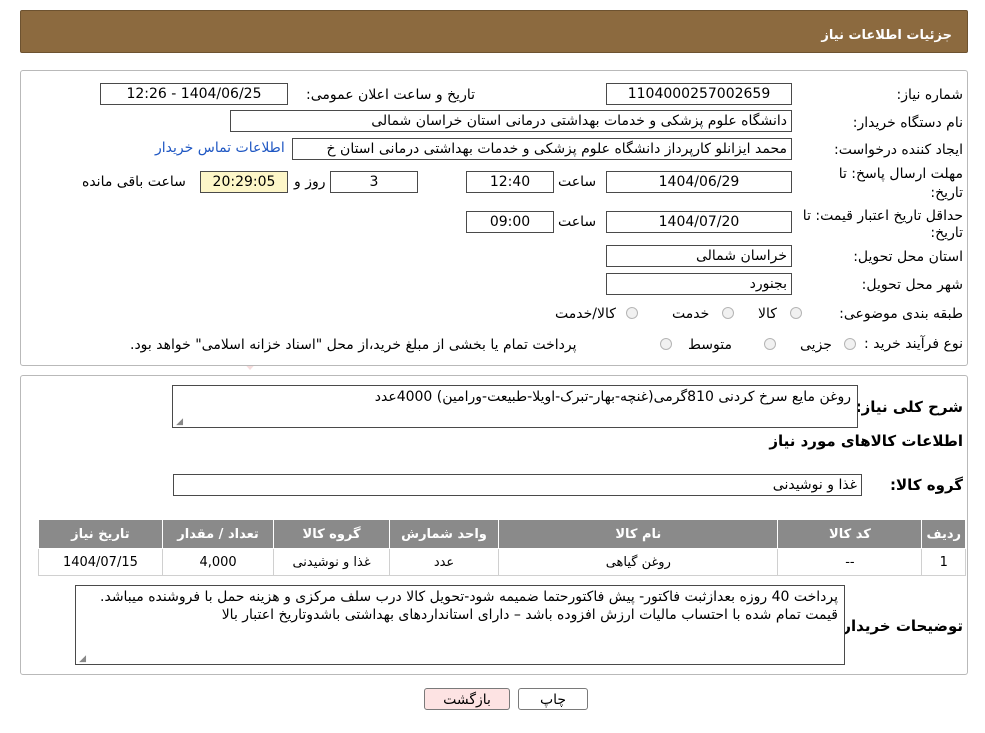  Describe the element at coordinates (134, 182) in the screenshot. I see `remaining-time-label: ساعت باقی مانده` at that location.